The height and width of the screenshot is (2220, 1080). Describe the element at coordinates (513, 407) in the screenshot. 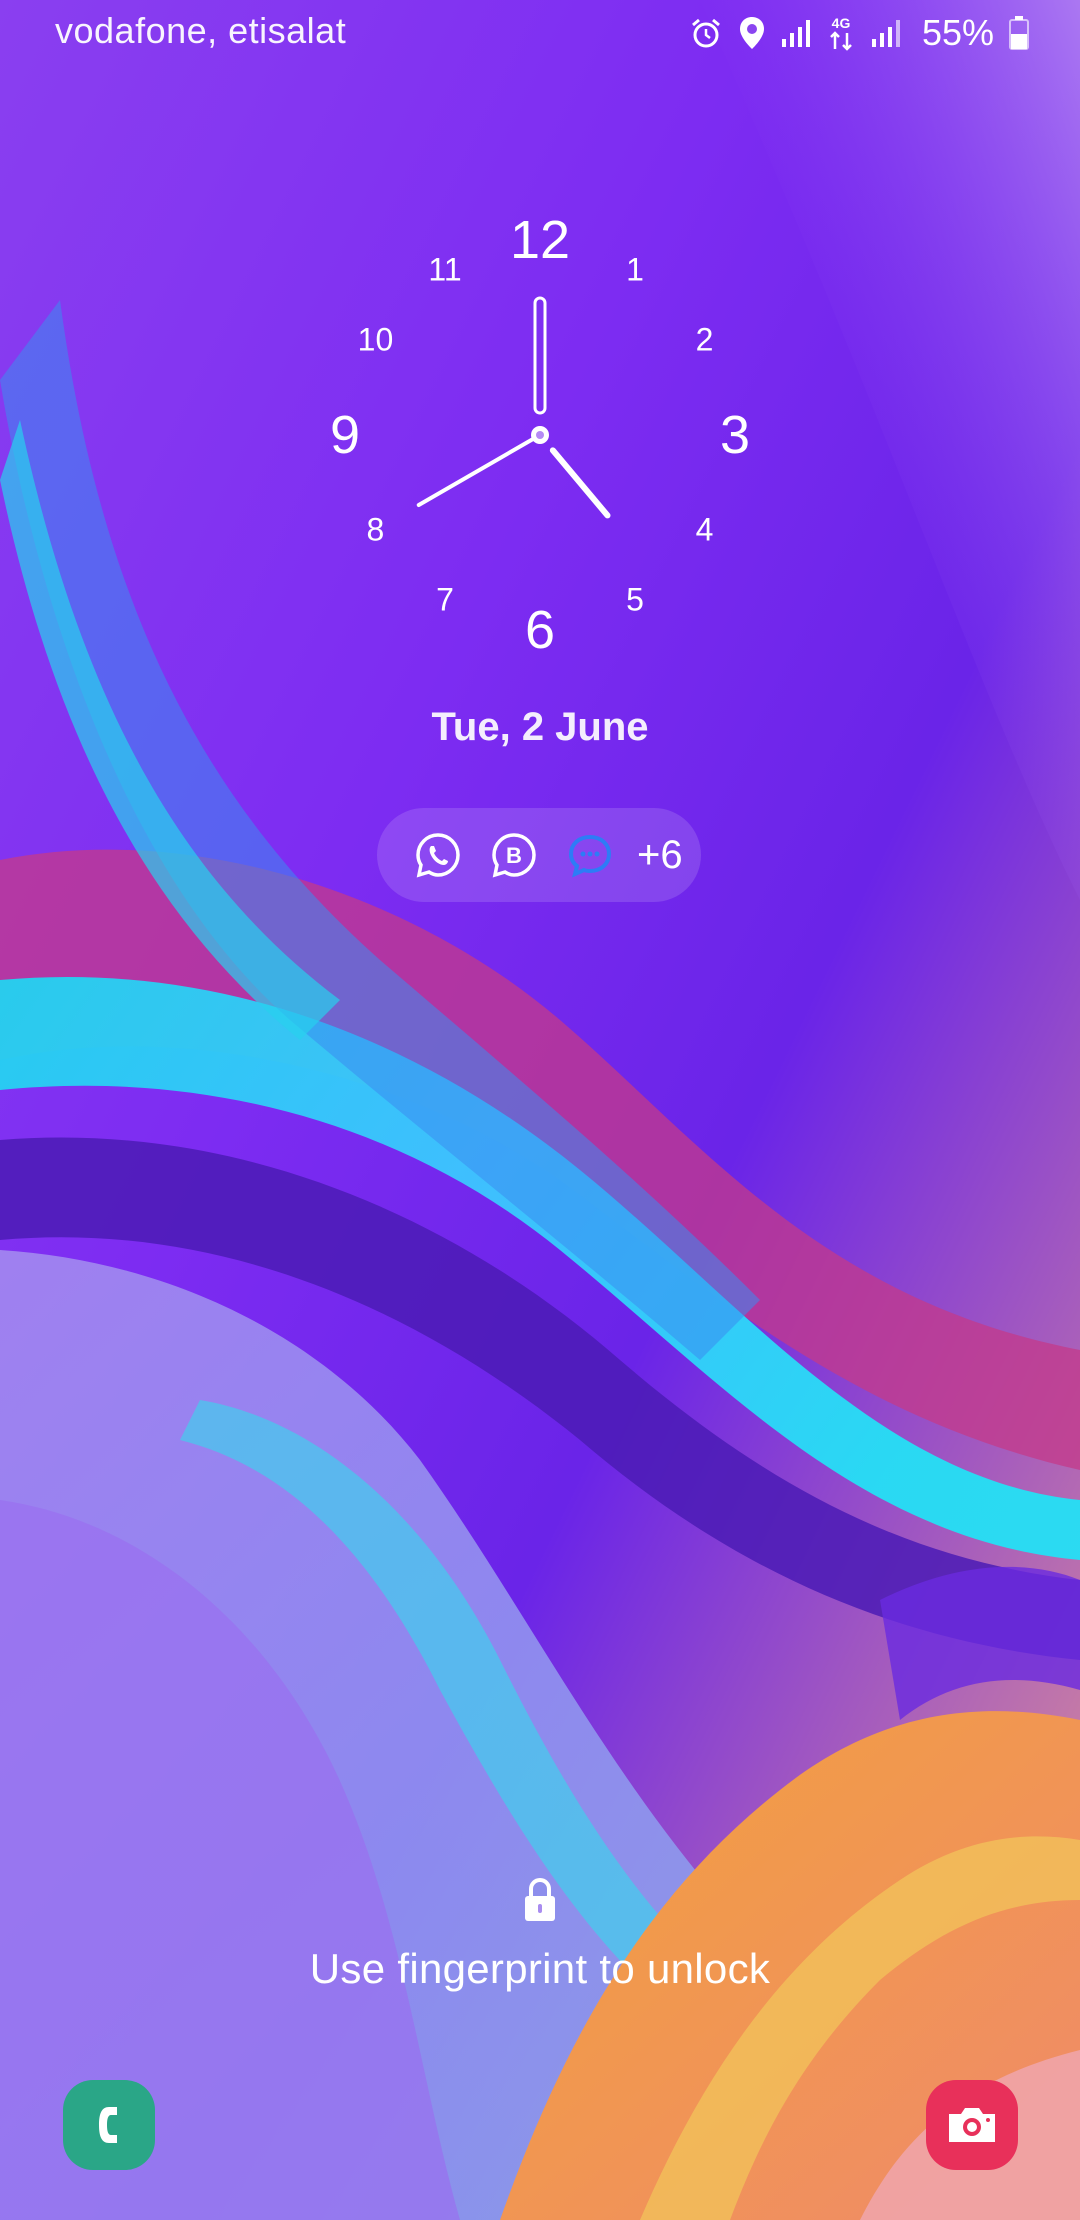

I see `clock-hands` at that location.